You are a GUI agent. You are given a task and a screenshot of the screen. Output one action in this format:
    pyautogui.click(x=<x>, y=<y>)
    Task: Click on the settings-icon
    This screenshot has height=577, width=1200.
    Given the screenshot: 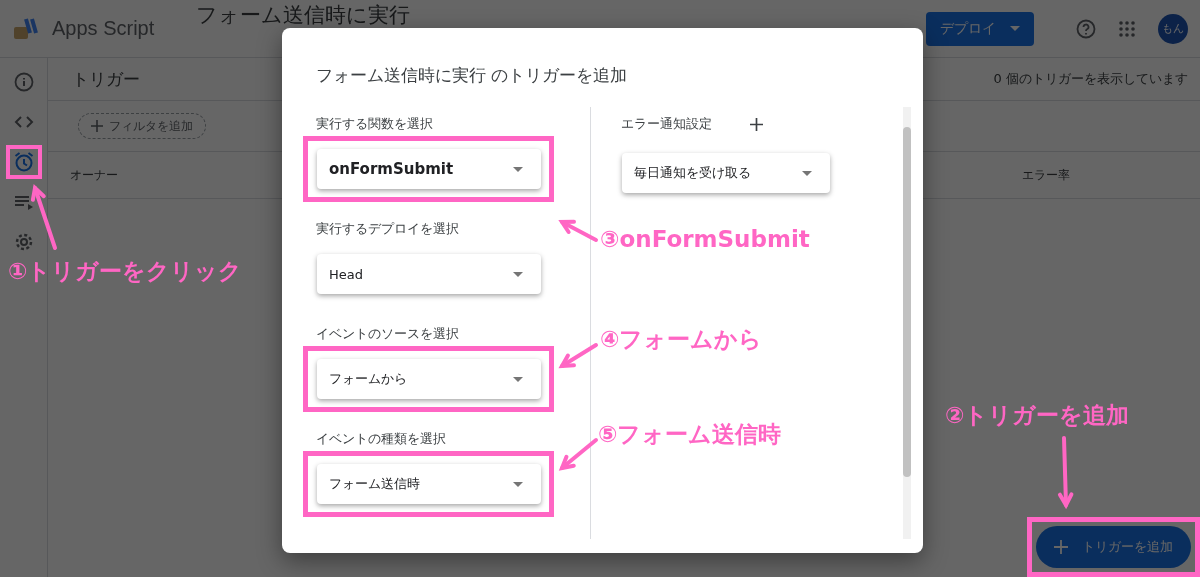 What is the action you would take?
    pyautogui.click(x=23, y=242)
    